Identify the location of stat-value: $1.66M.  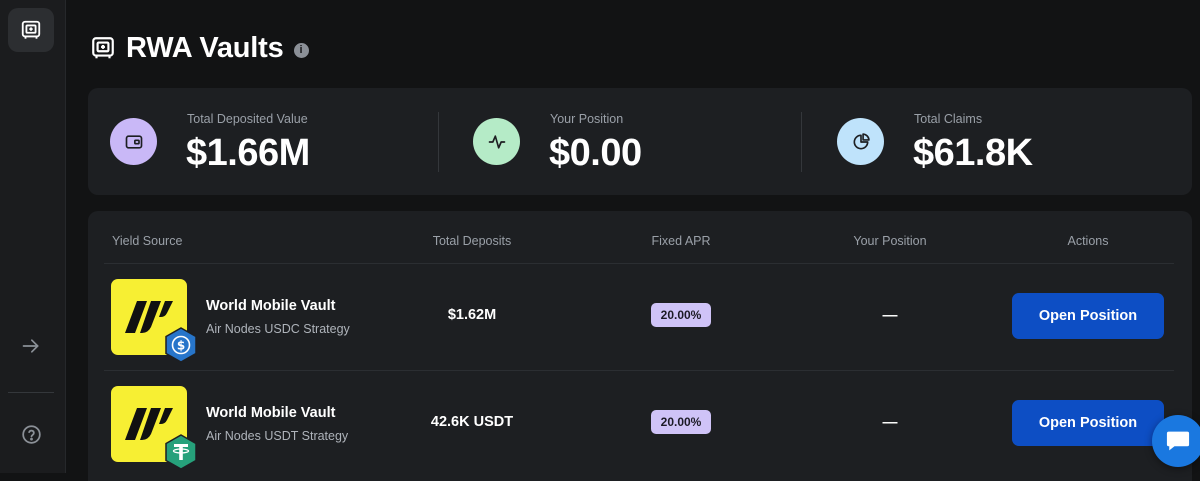
(248, 153).